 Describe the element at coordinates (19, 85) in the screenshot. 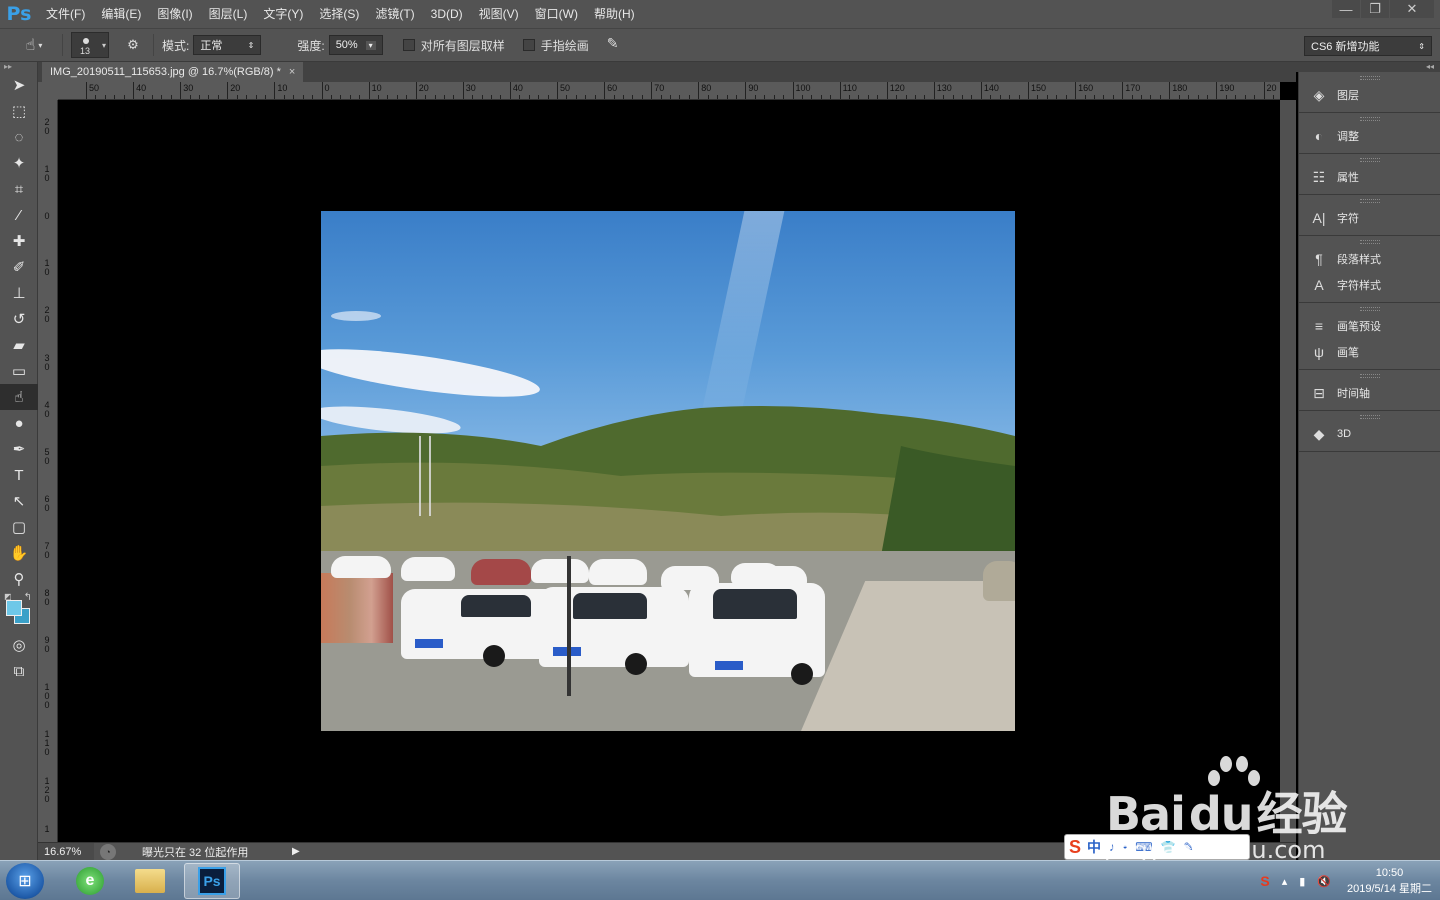

I see `move-tool: ➤` at that location.